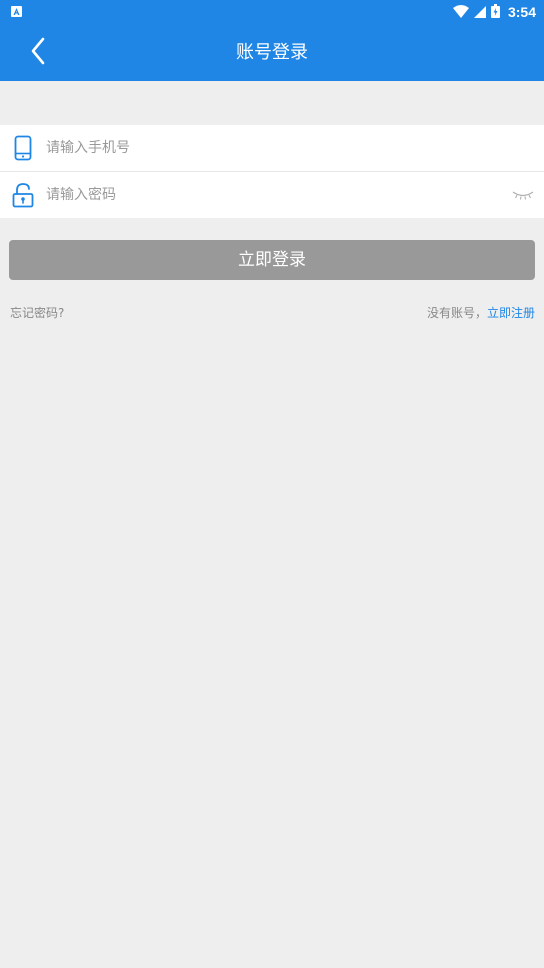 The image size is (544, 968). Describe the element at coordinates (521, 12) in the screenshot. I see `status-time: 3:54` at that location.